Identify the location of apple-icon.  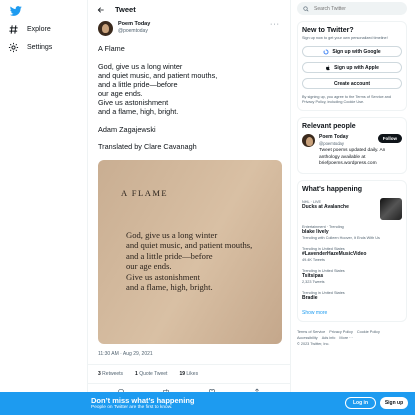
(328, 67).